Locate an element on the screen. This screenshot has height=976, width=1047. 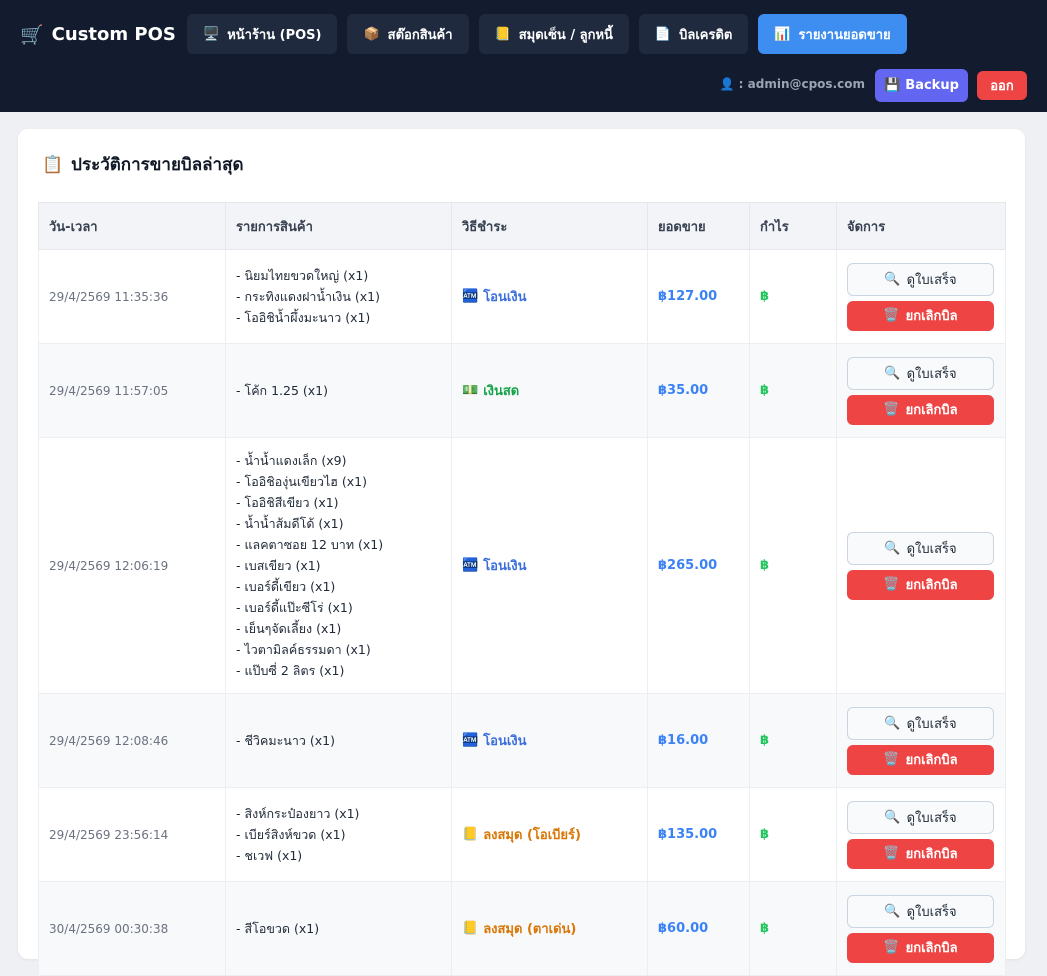
payment-cell: 📒 ลงสมุด (ตาเด่น) is located at coordinates (549, 928).